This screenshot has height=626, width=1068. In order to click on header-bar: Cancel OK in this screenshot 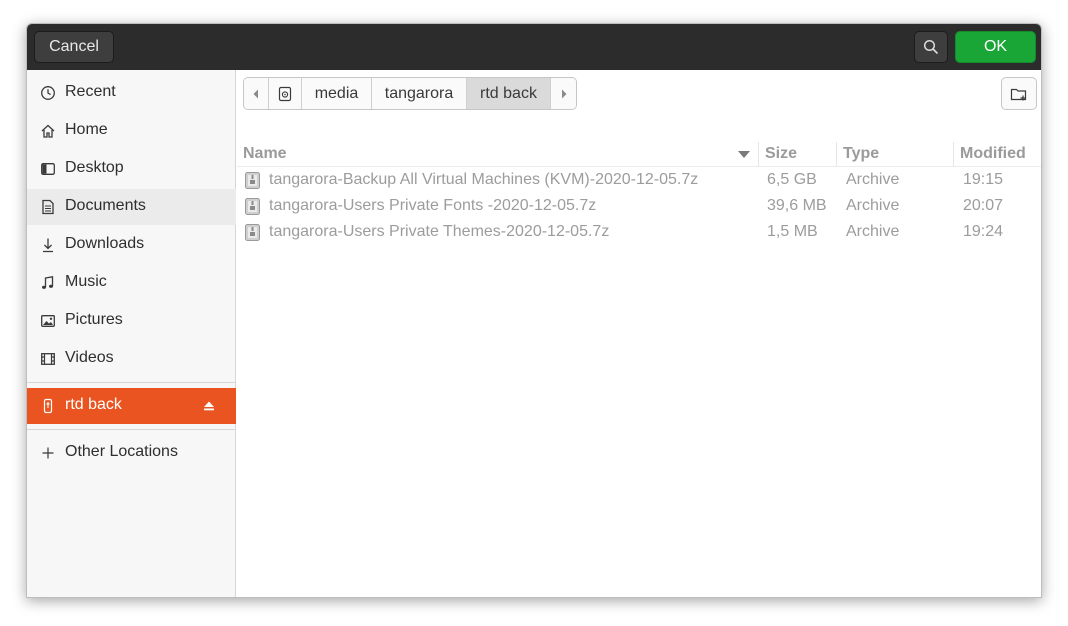, I will do `click(534, 47)`.